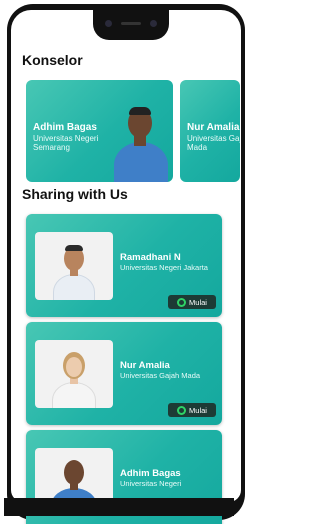  Describe the element at coordinates (145, 365) in the screenshot. I see `sharing-name: Nur Amalia` at that location.